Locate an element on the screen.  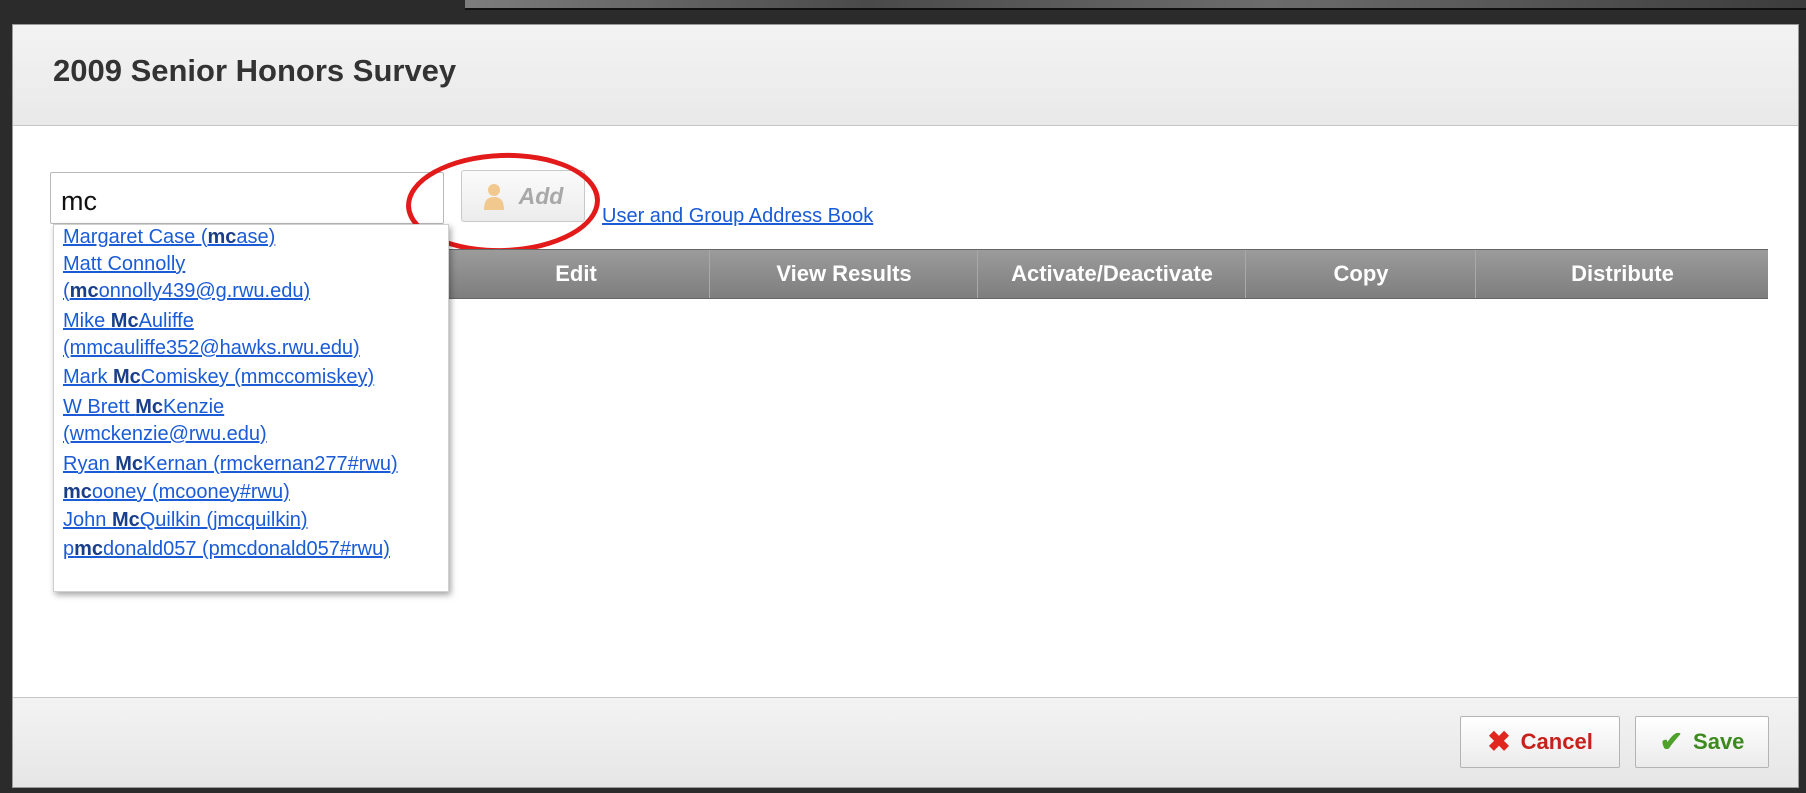
suggestion-item: W Brett McKenzie (wmckenzie@rwu.edu) is located at coordinates (165, 421).